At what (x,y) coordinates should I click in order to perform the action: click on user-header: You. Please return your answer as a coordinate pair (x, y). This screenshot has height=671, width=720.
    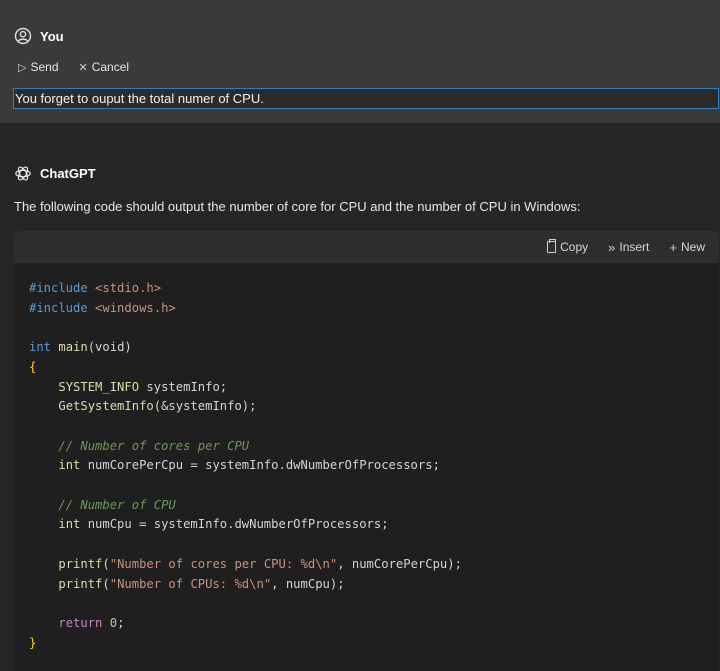
    Looking at the image, I should click on (39, 36).